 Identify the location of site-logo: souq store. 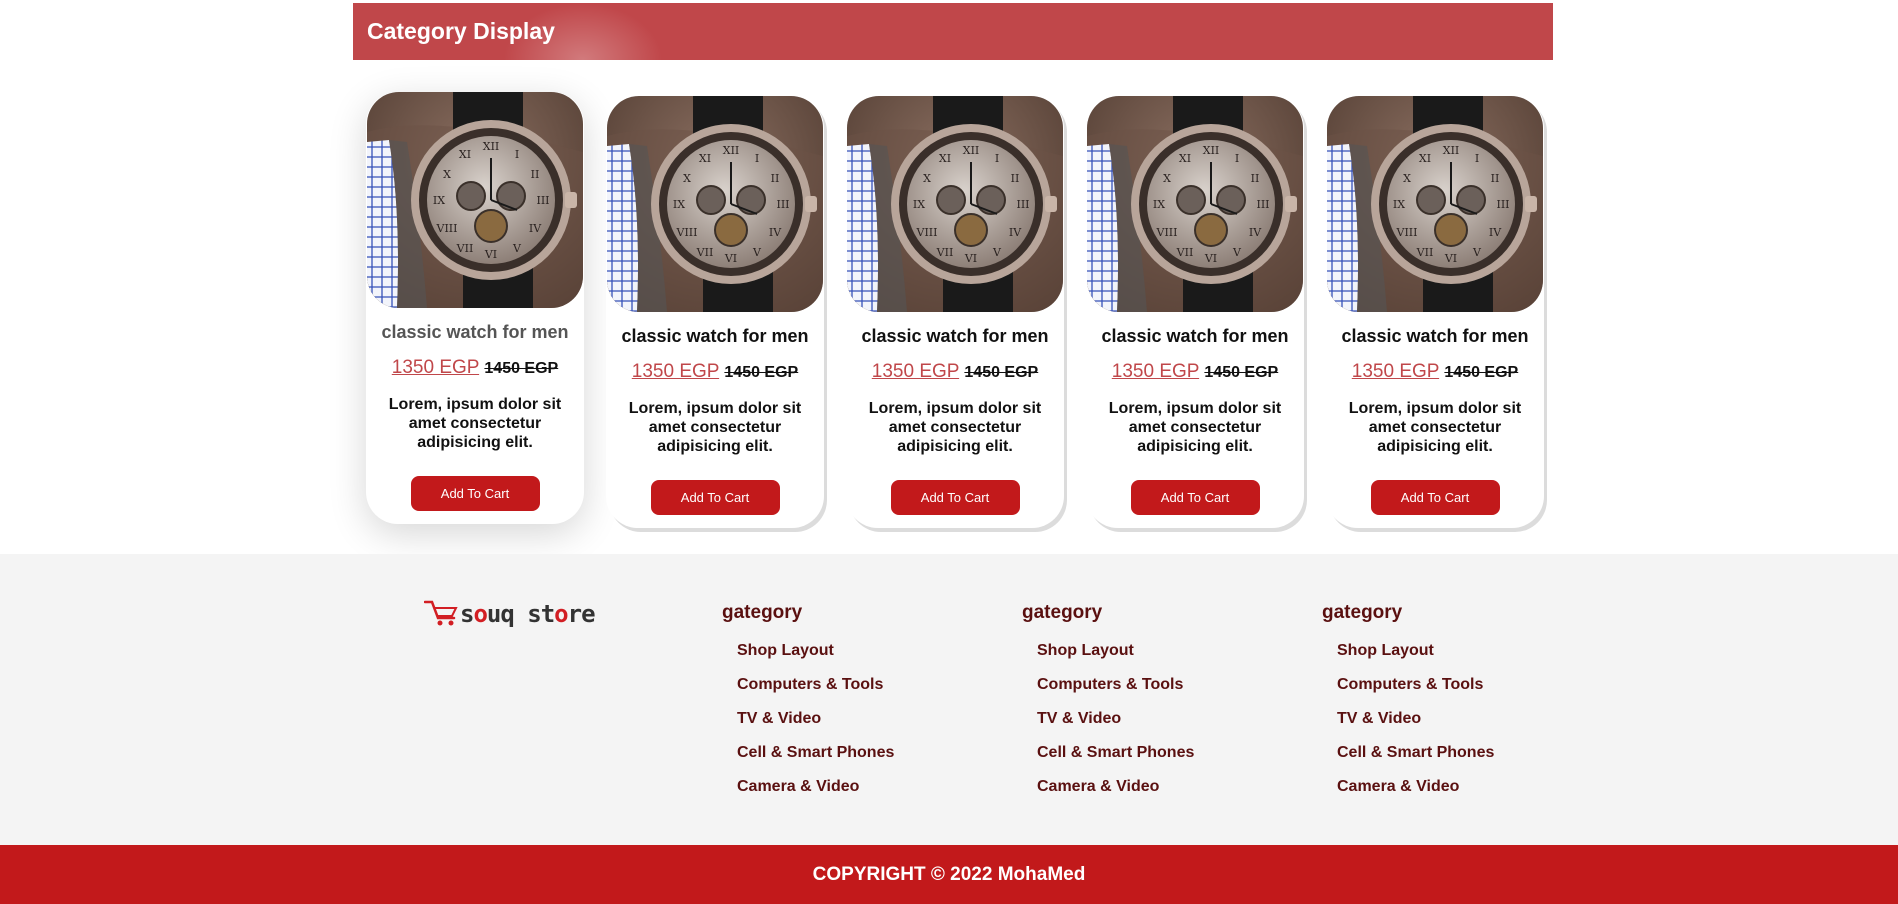
(510, 613).